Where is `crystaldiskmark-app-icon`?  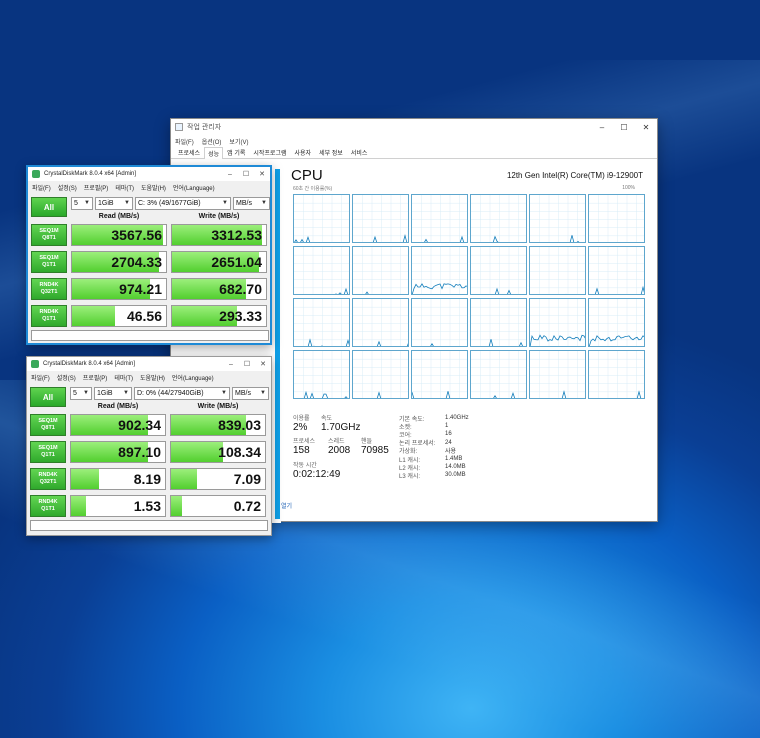
crystaldiskmark-app-icon is located at coordinates (35, 364).